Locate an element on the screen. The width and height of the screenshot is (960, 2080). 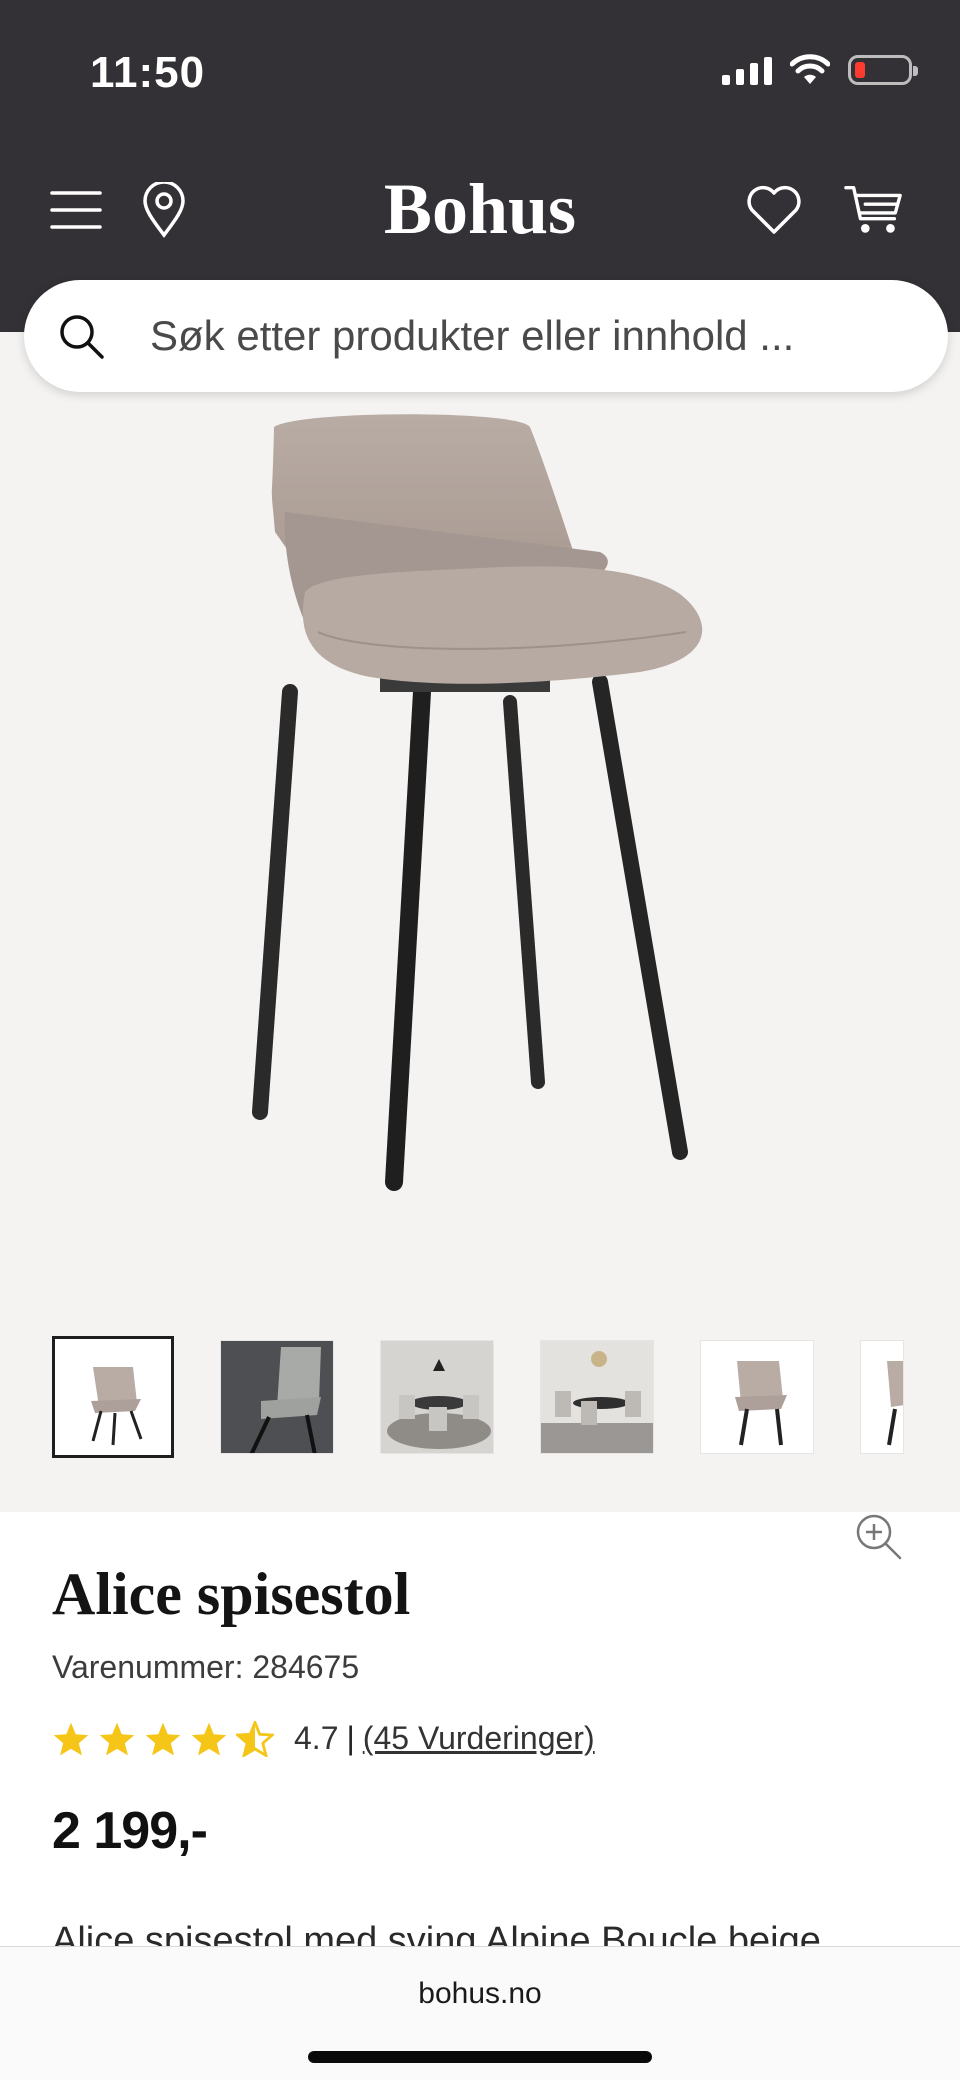
search-input is located at coordinates (530, 336).